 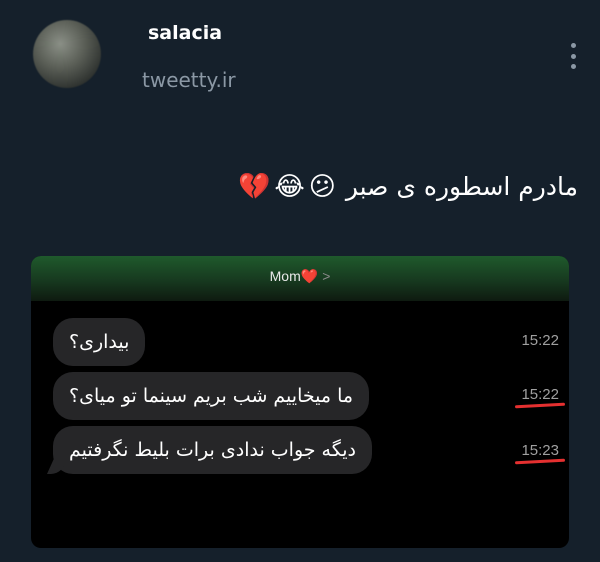 I want to click on heart-icon: ❤️, so click(x=309, y=276).